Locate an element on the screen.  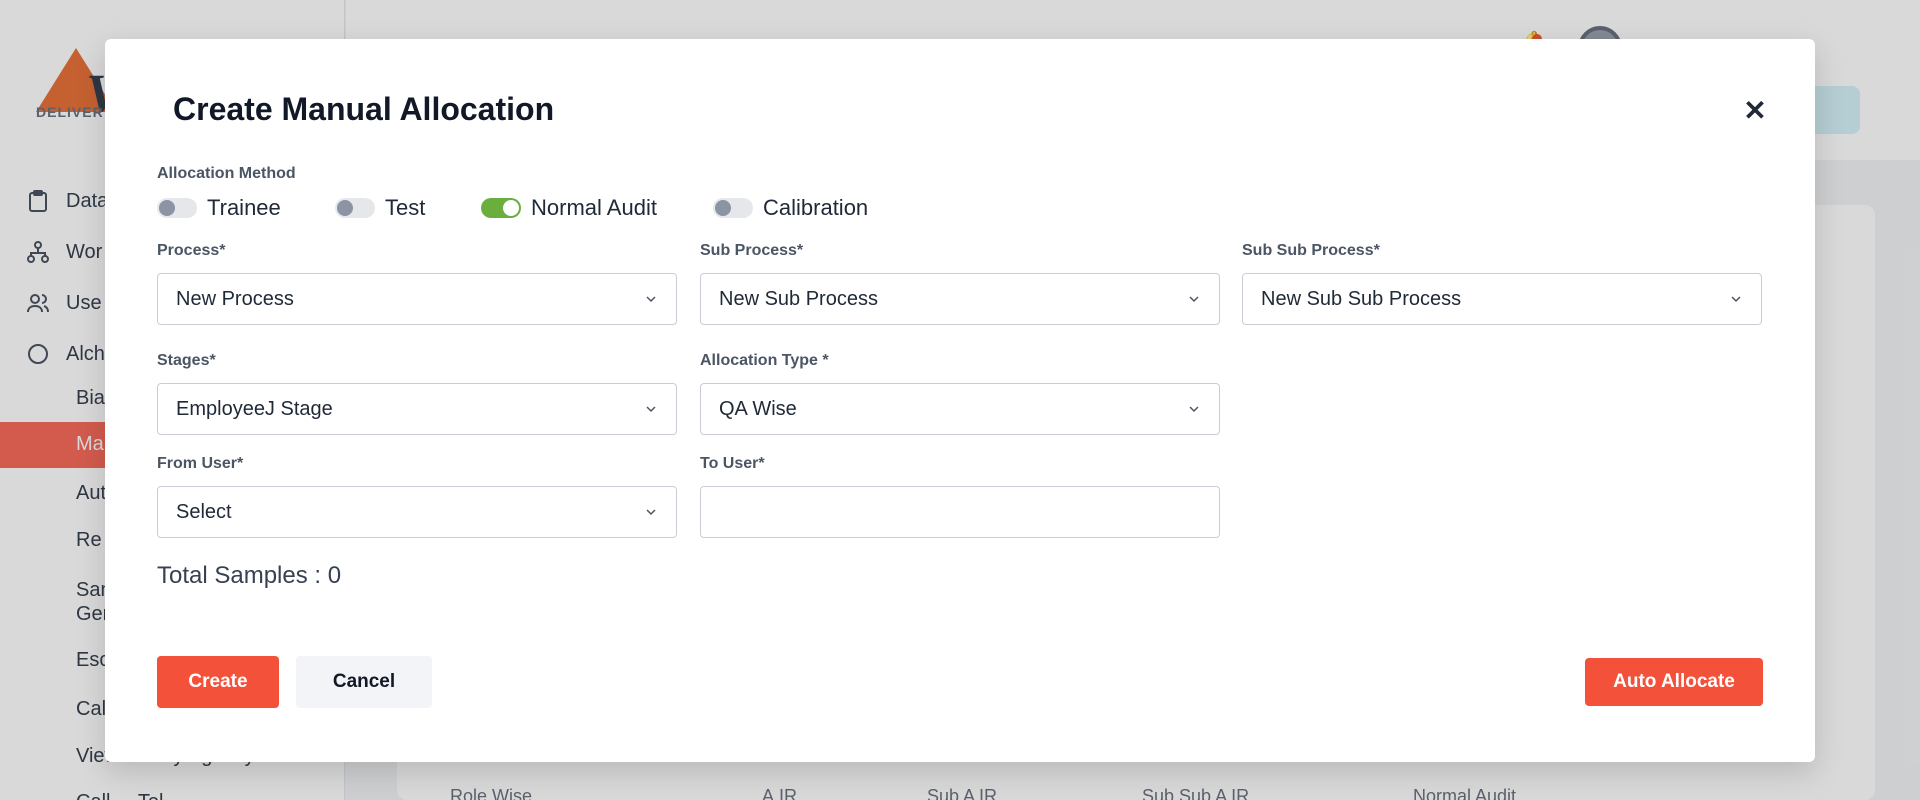
sub-process-select: New Sub Process is located at coordinates (960, 299).